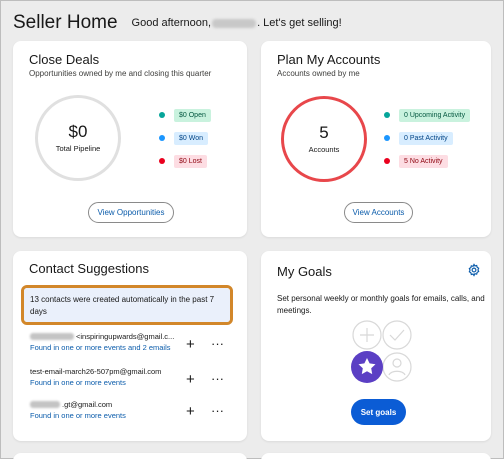 This screenshot has width=504, height=459. What do you see at coordinates (378, 212) in the screenshot?
I see `view-accounts-button: View Accounts` at bounding box center [378, 212].